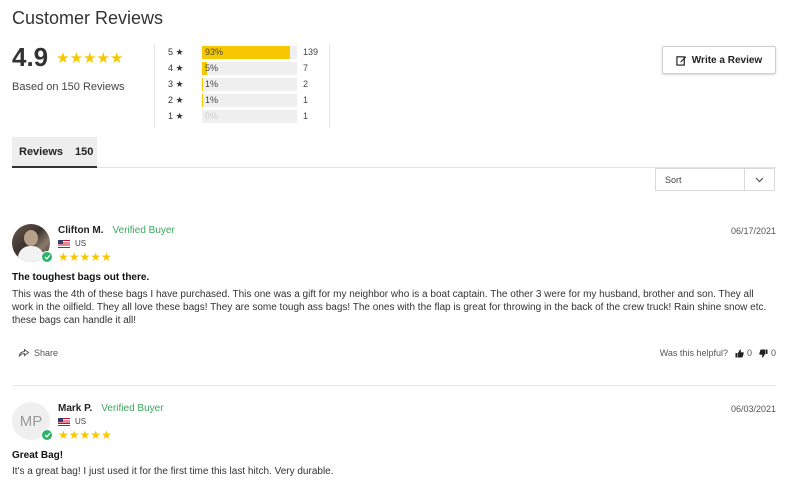 The image size is (788, 489). What do you see at coordinates (176, 51) in the screenshot?
I see `histogram-label: 5 ★` at bounding box center [176, 51].